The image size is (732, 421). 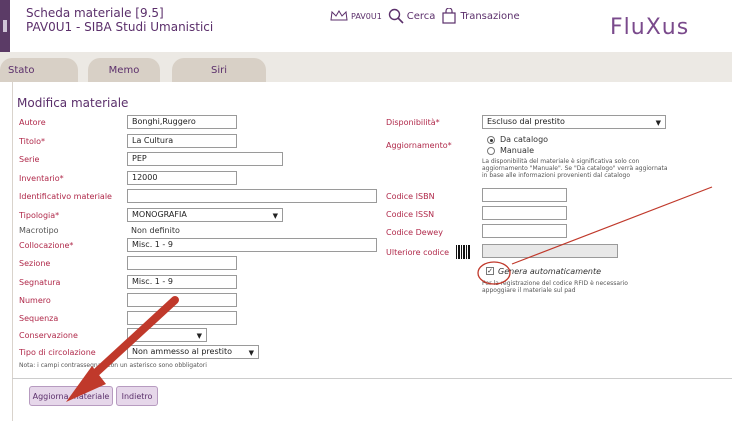 What do you see at coordinates (524, 195) in the screenshot?
I see `isbn-input` at bounding box center [524, 195].